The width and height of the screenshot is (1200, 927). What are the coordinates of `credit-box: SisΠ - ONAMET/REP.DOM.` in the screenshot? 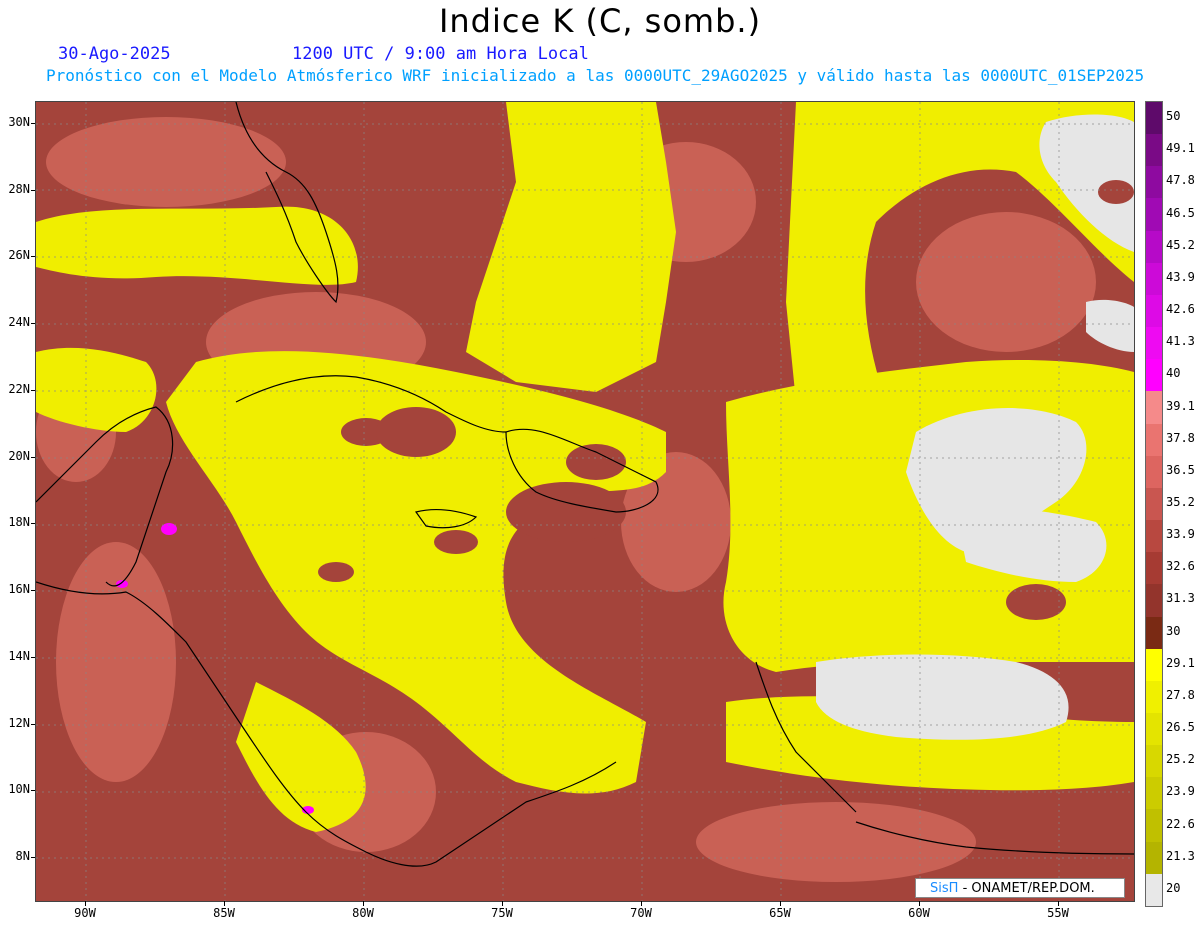 It's located at (1020, 888).